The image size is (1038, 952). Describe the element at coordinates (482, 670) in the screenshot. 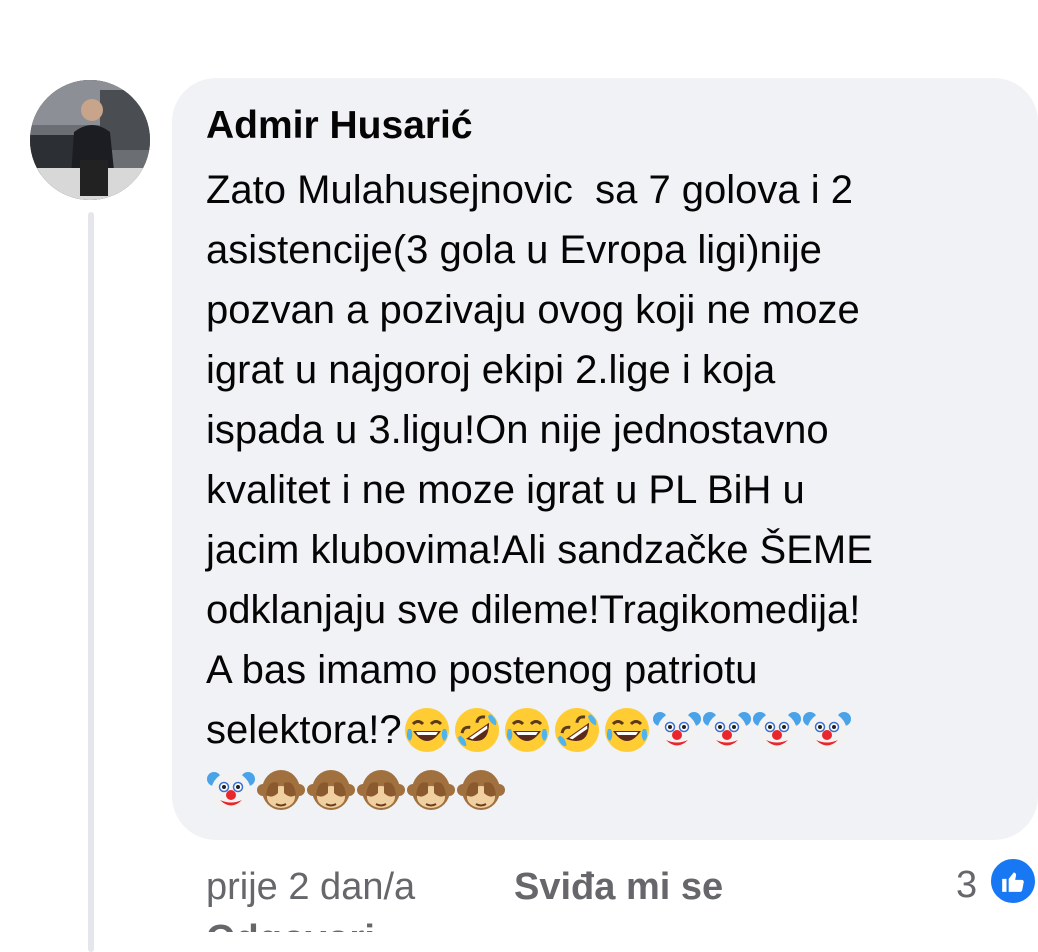

I see `comment-line: A bas imamo postenog patriotu` at that location.